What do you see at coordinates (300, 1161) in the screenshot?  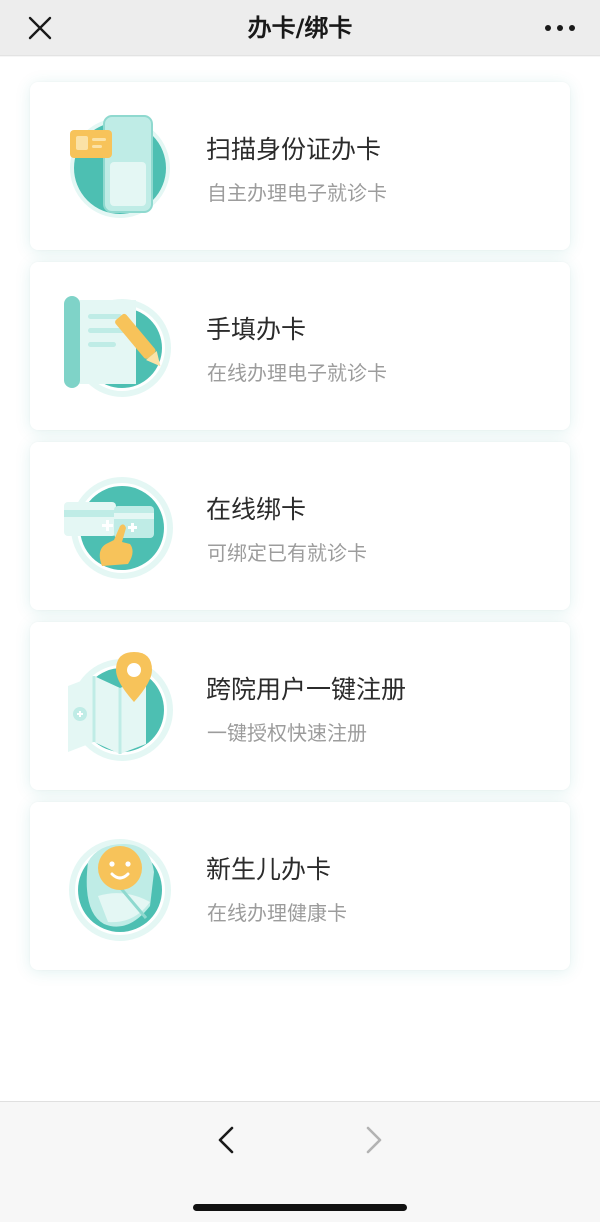 I see `bottom-toolbar` at bounding box center [300, 1161].